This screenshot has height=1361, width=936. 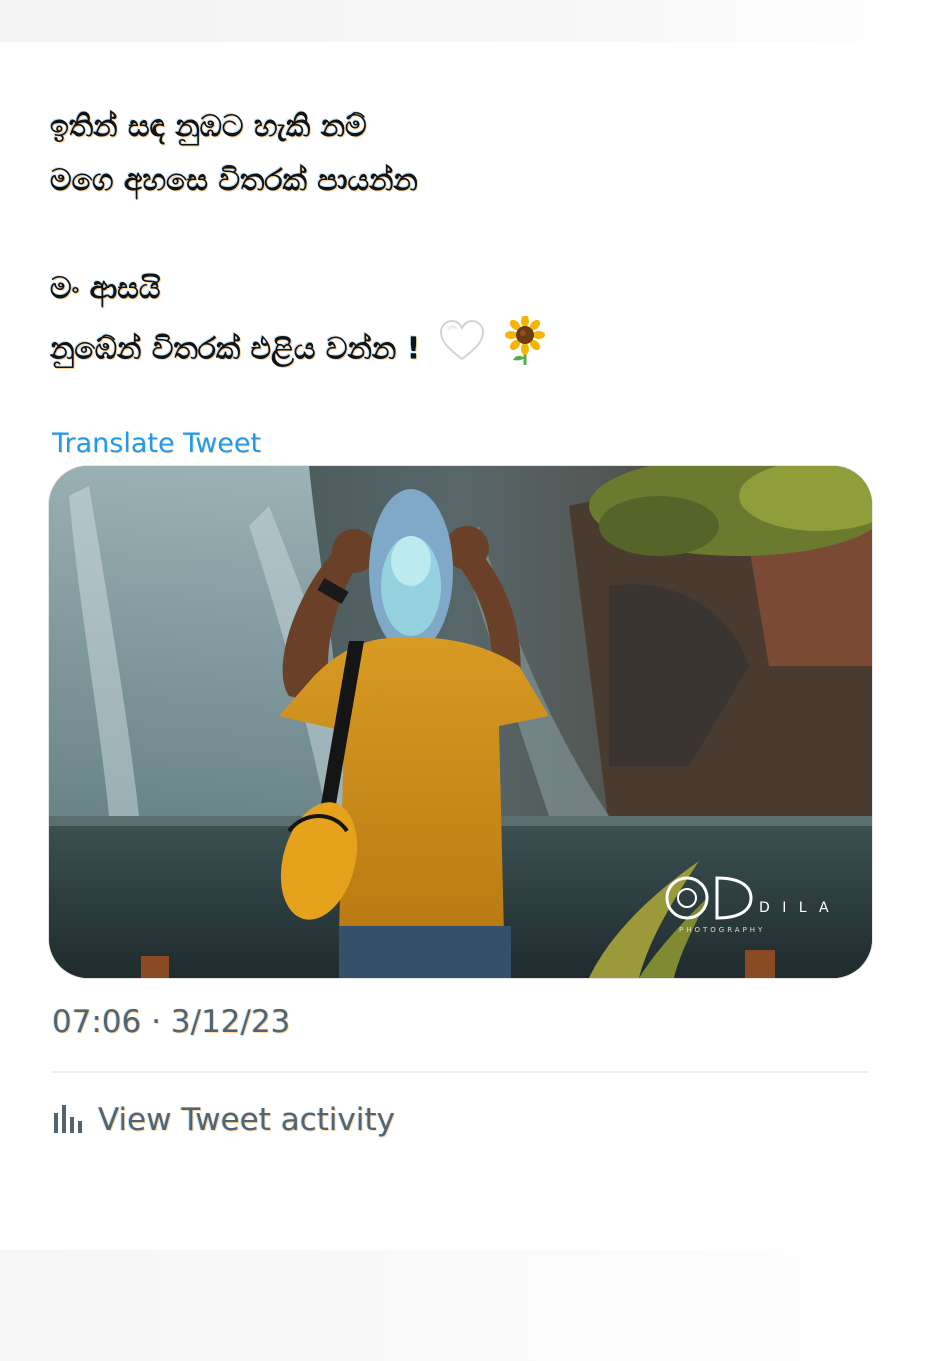 What do you see at coordinates (246, 1120) in the screenshot?
I see `activity-label: View Tweet activity` at bounding box center [246, 1120].